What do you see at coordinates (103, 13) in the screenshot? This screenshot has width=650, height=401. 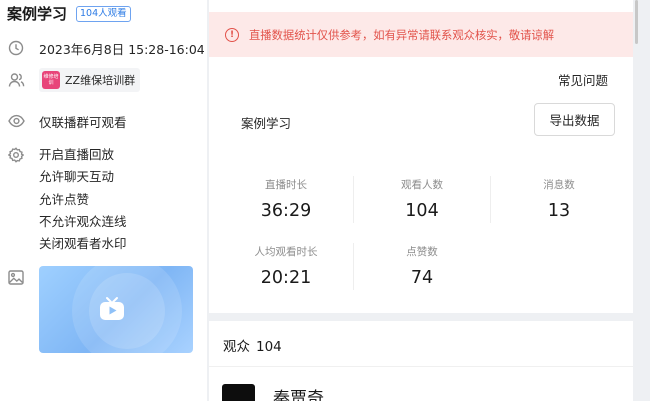 I see `views-badge: 104人观看` at bounding box center [103, 13].